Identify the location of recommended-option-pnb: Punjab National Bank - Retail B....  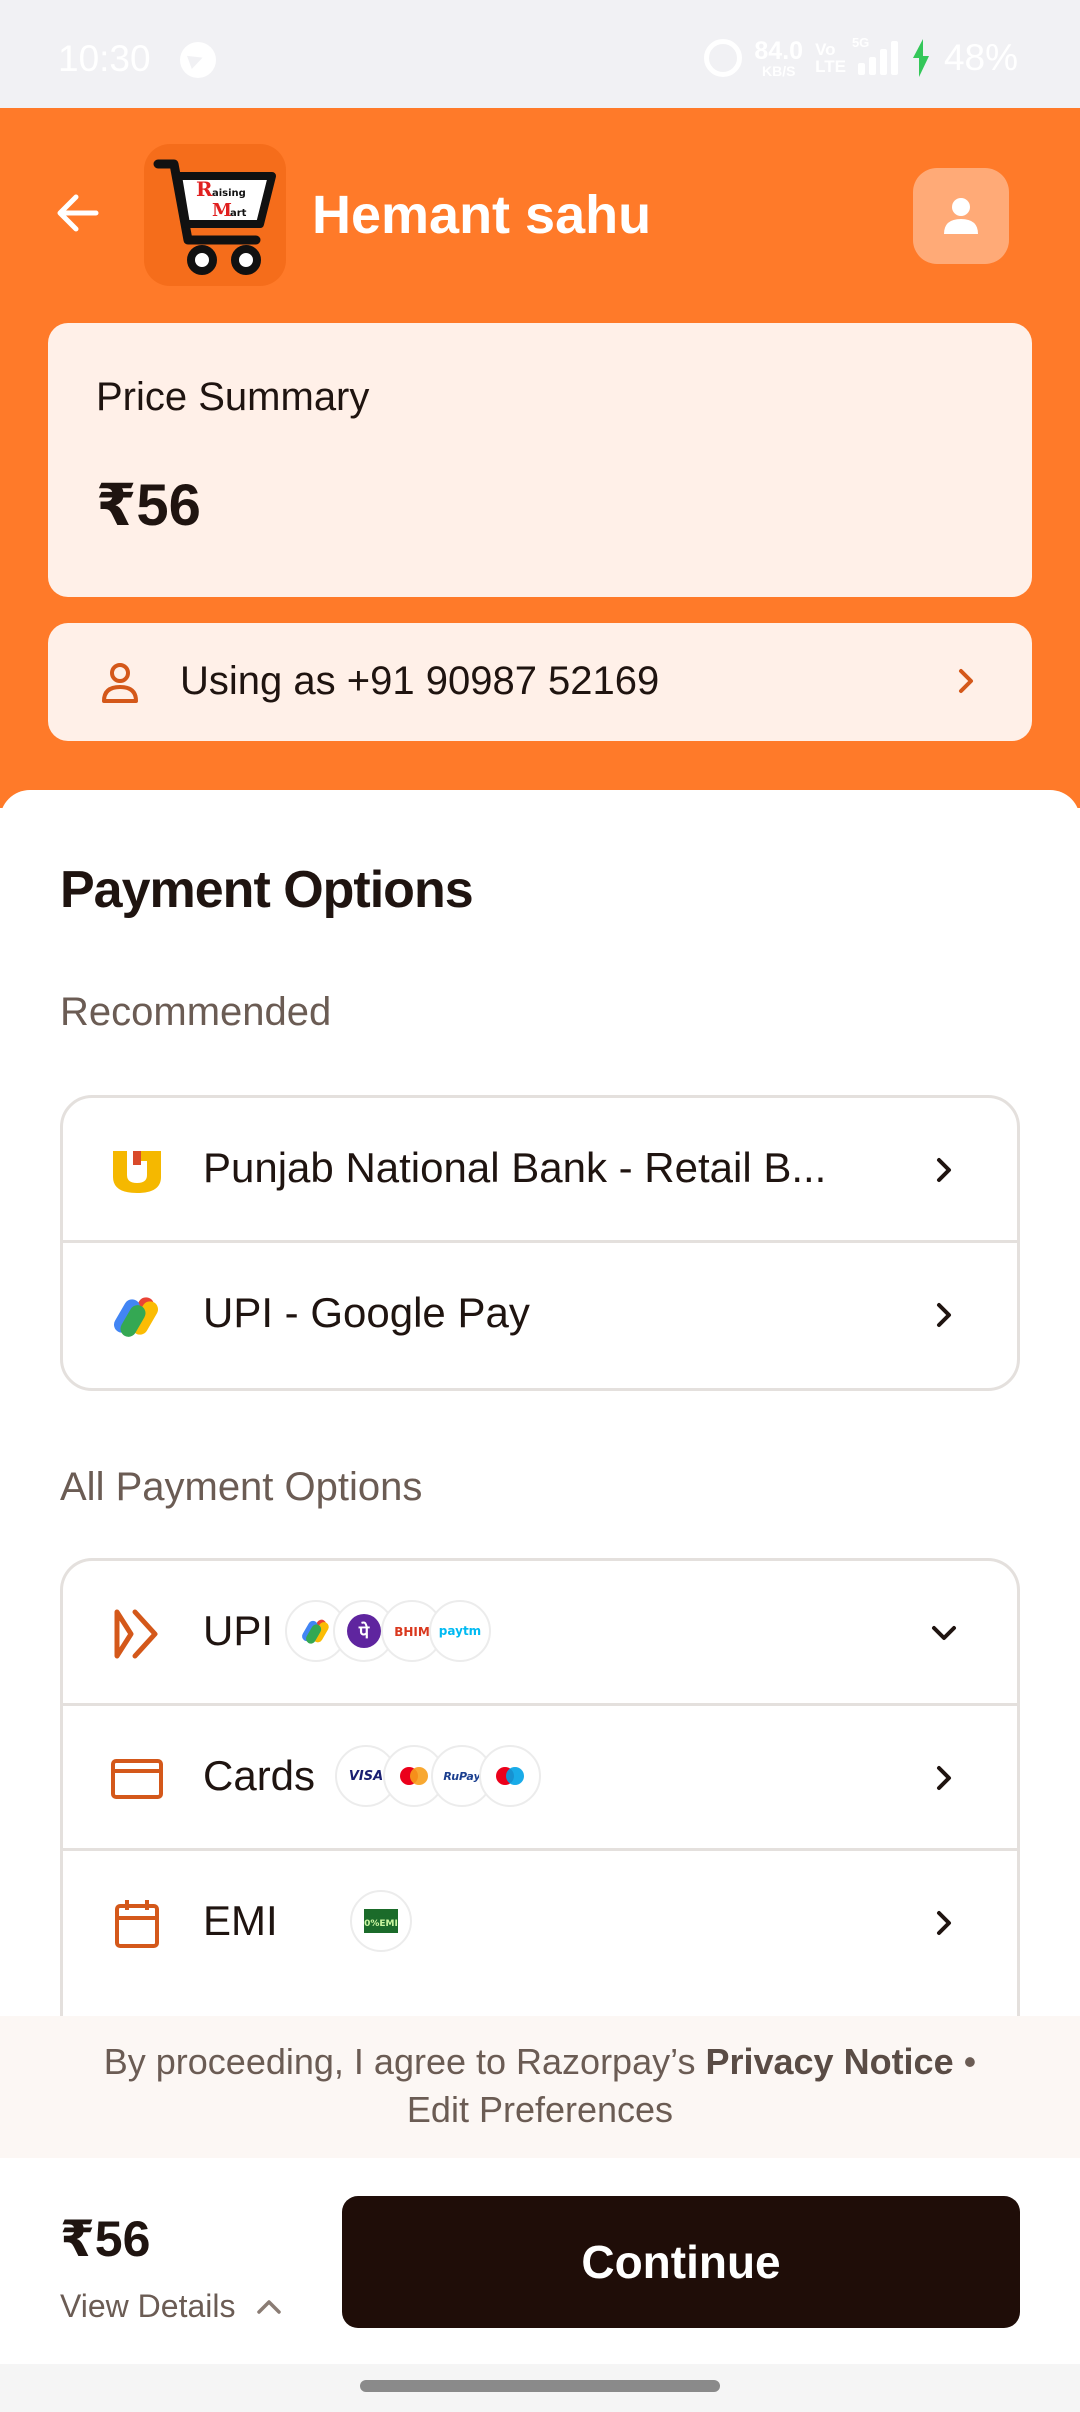
(540, 1170).